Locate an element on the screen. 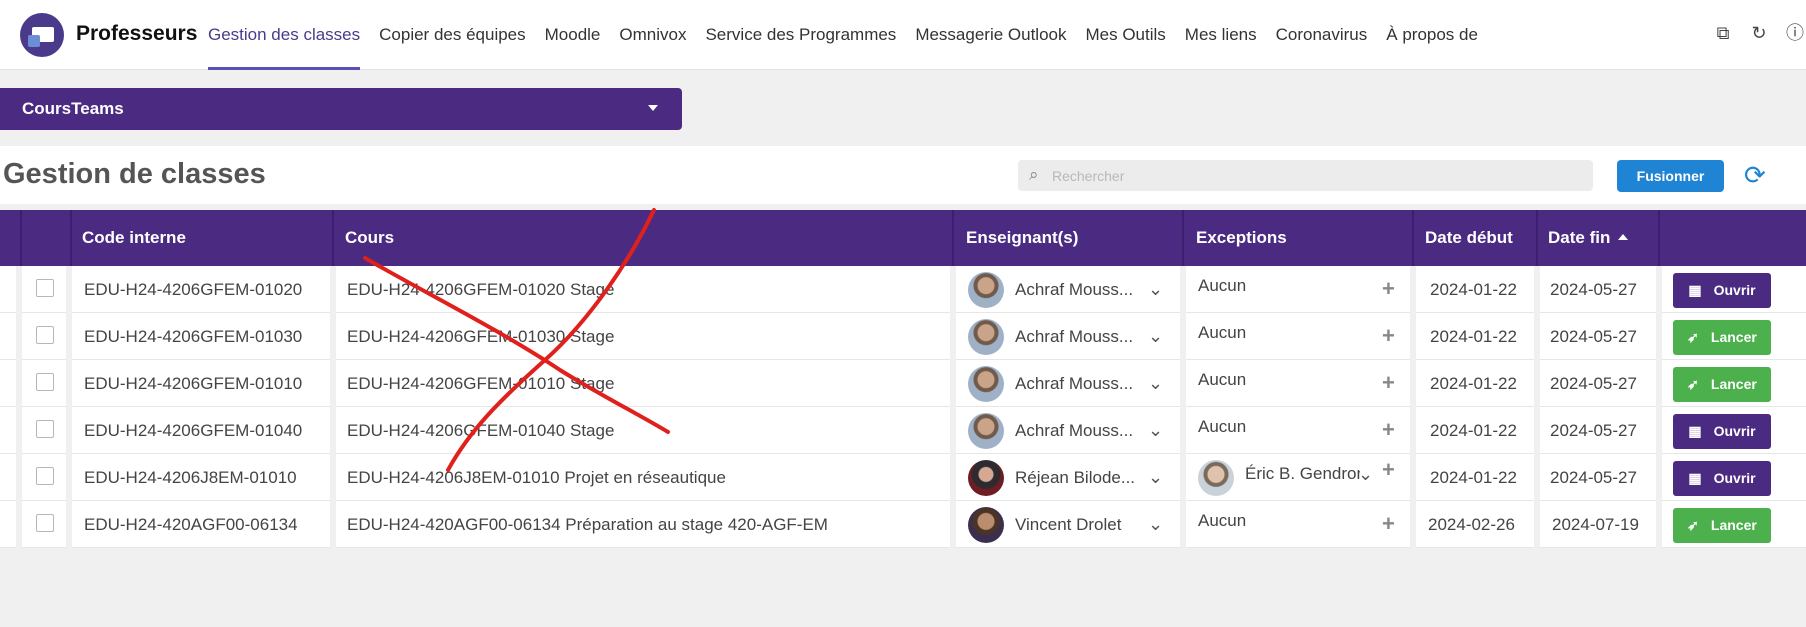 The width and height of the screenshot is (1806, 627). cell-date-debut: 2024-01-22 is located at coordinates (1473, 383).